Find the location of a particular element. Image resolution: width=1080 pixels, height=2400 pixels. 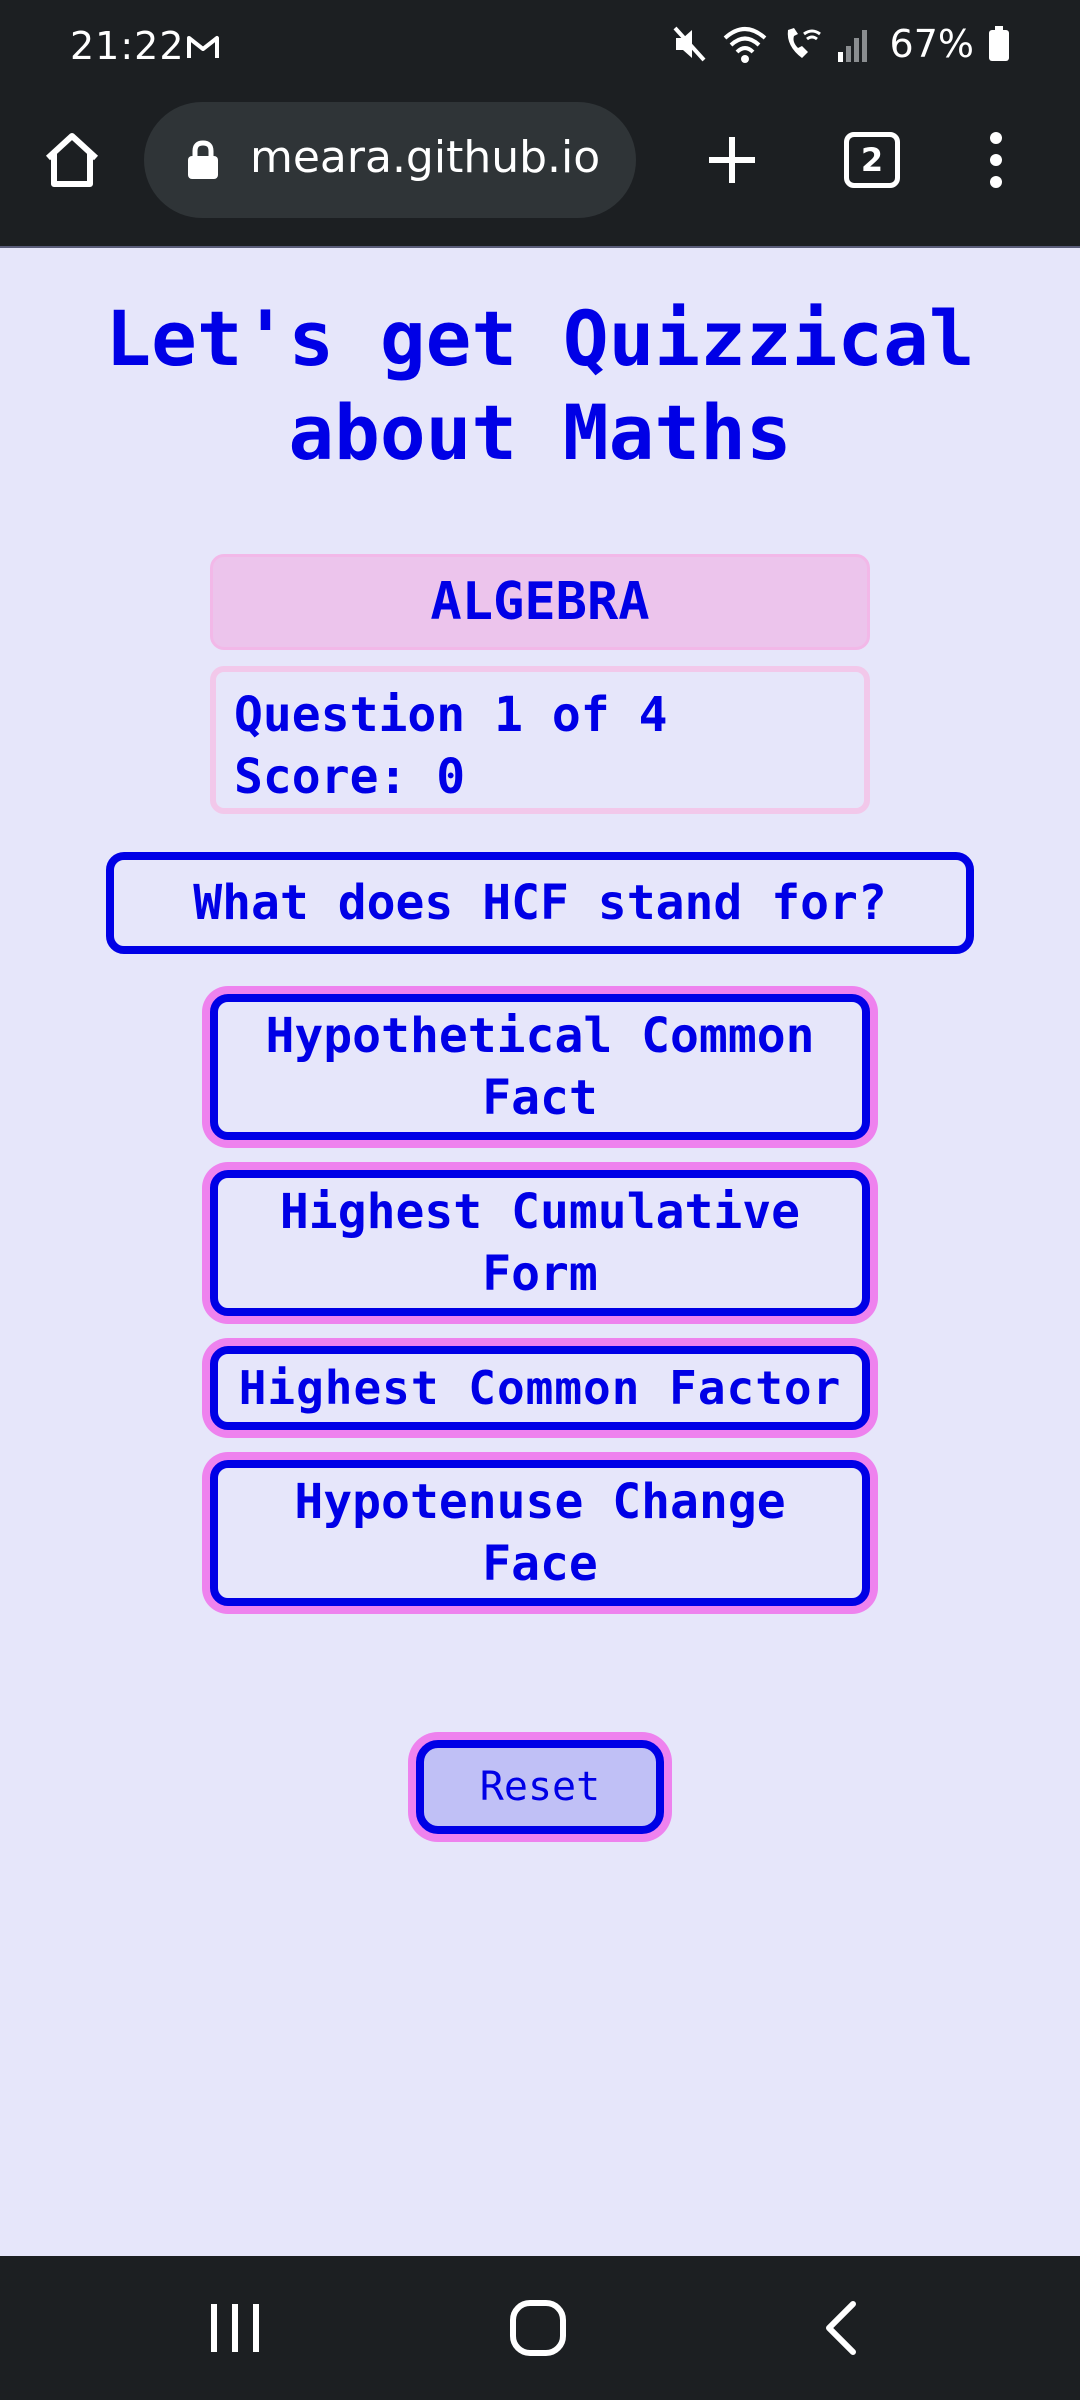

reset-button: Reset is located at coordinates (540, 1787).